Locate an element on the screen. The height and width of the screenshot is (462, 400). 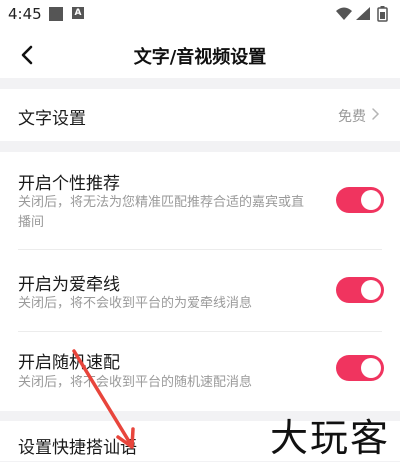
toggle-description: 关闭后，将无法为您精准匹配推荐合适的嘉宾或直播间 is located at coordinates (161, 212).